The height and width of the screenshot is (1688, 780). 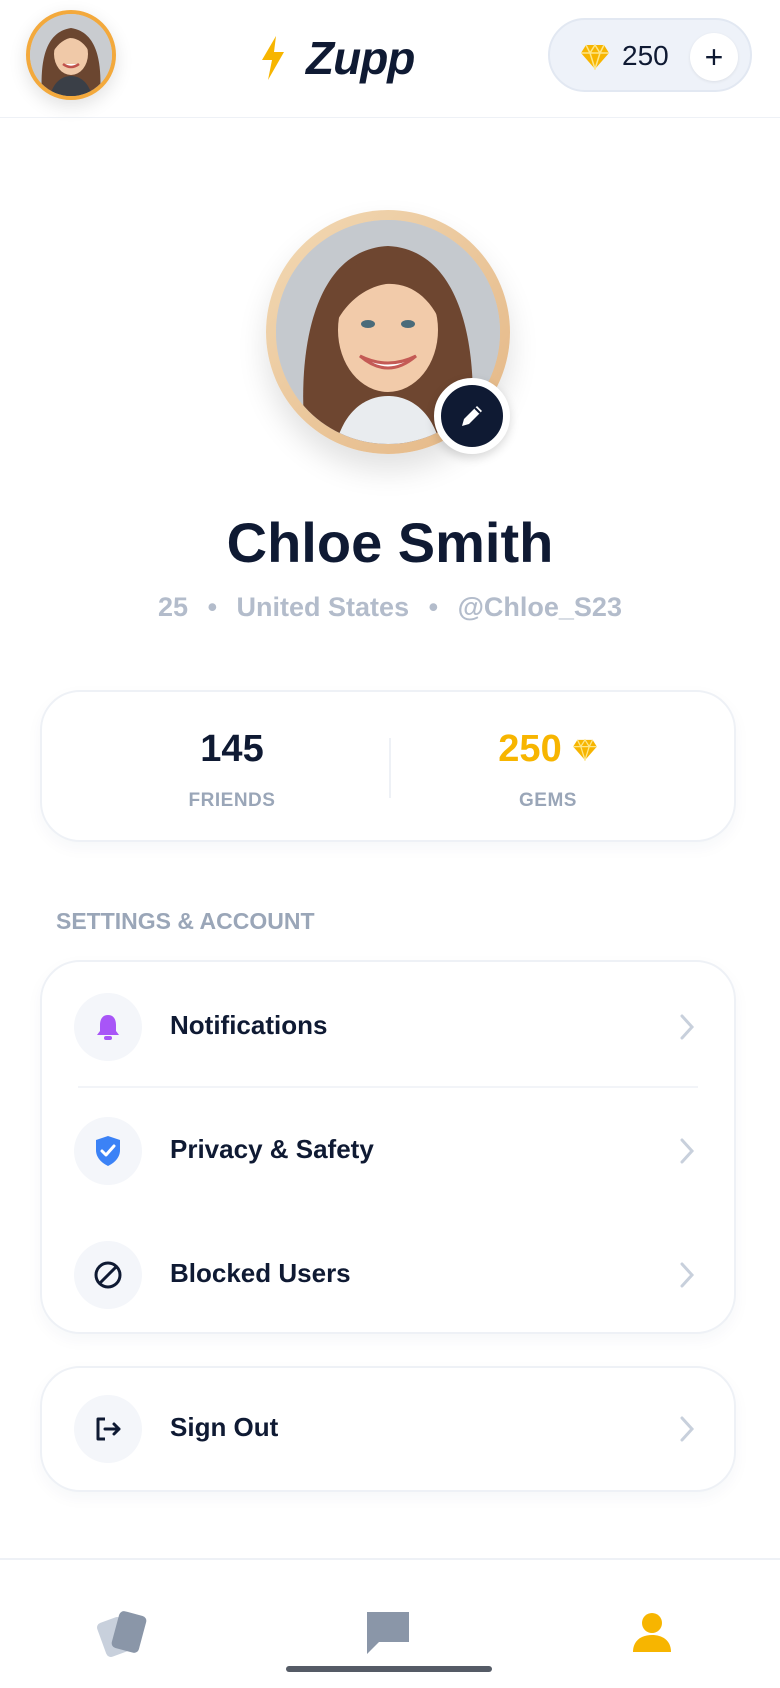 What do you see at coordinates (232, 749) in the screenshot?
I see `friends-count: 145` at bounding box center [232, 749].